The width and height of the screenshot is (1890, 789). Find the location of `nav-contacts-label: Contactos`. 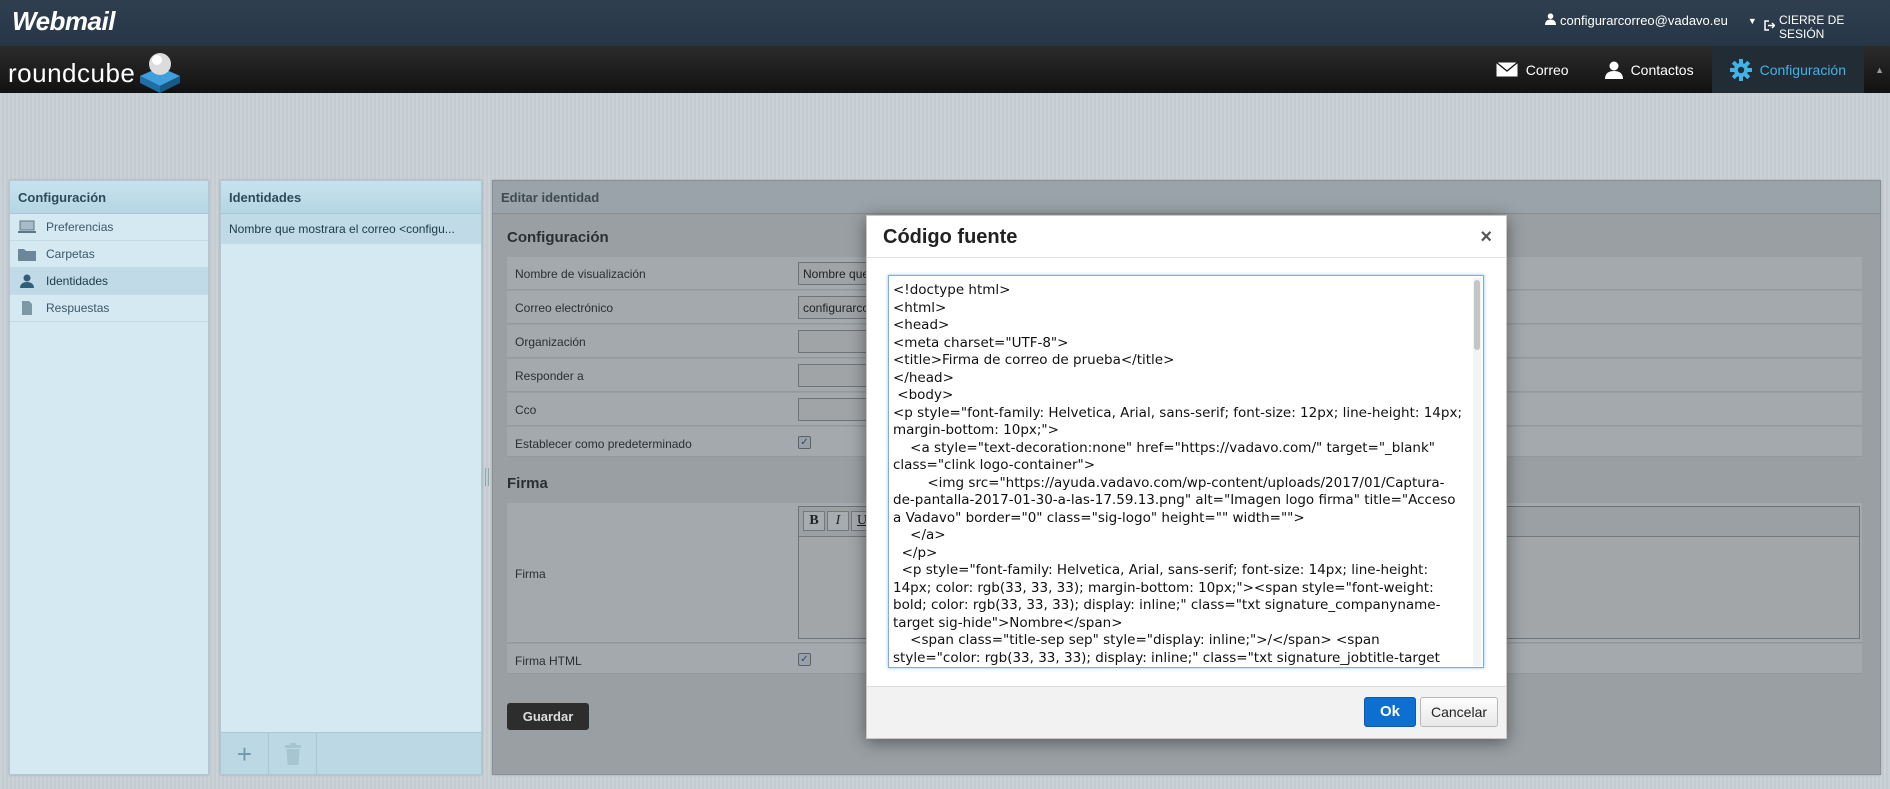

nav-contacts-label: Contactos is located at coordinates (1662, 69).